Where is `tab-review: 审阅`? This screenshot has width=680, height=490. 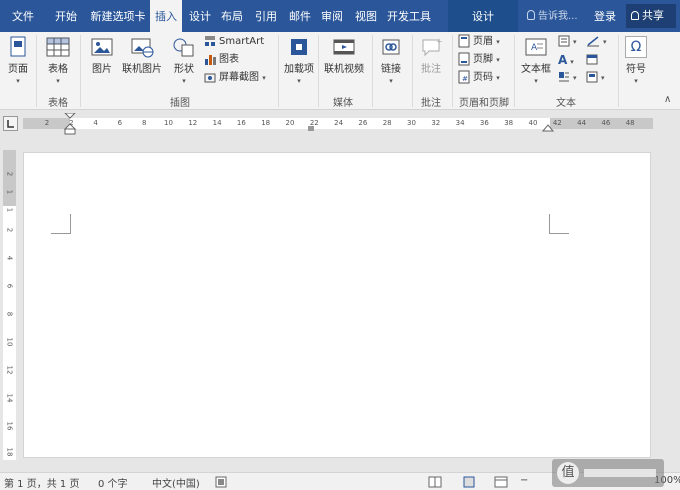
tab-review: 审阅 is located at coordinates (332, 16).